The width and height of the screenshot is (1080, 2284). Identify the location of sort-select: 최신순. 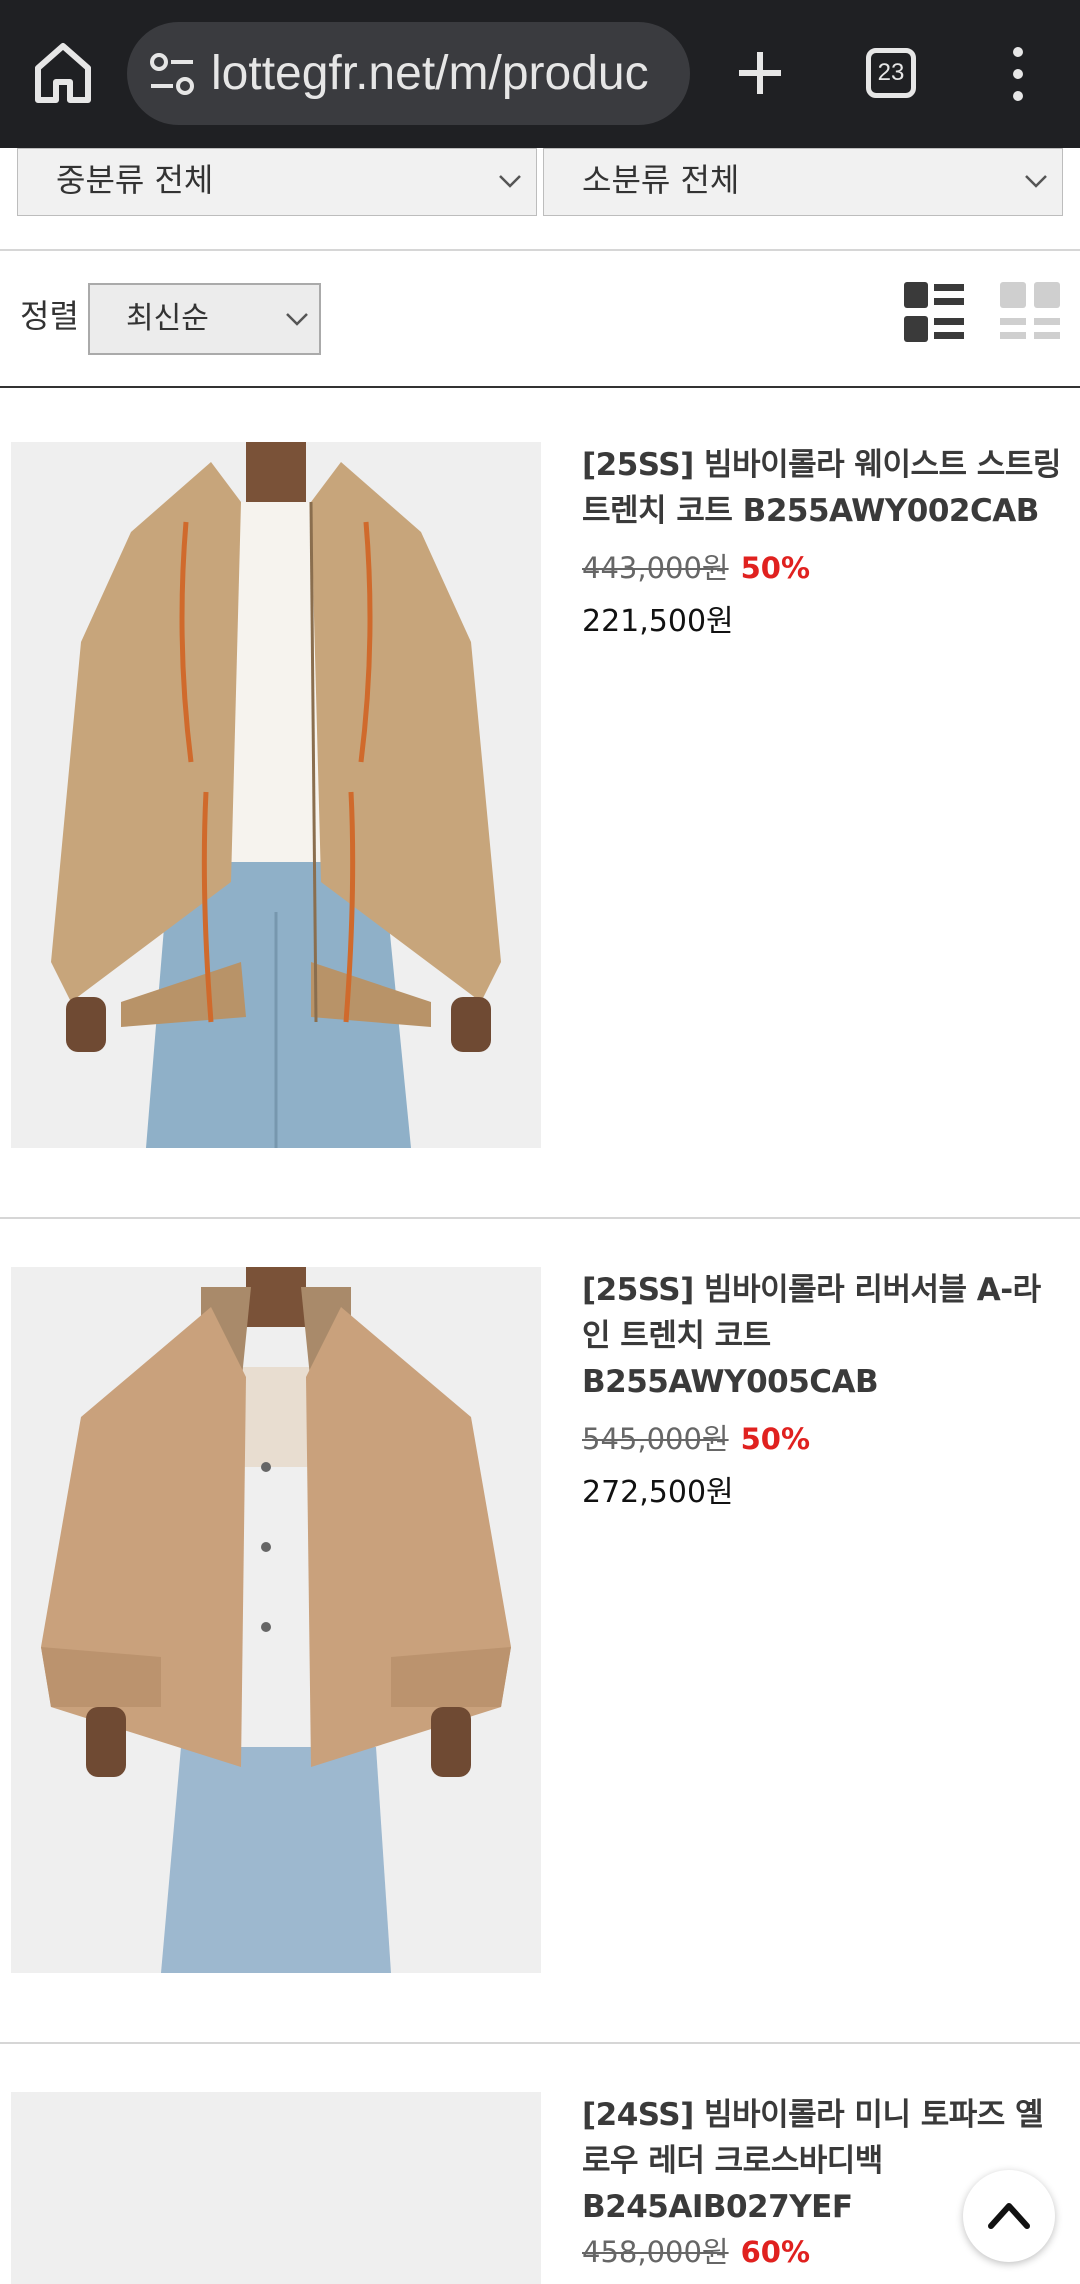
(204, 319).